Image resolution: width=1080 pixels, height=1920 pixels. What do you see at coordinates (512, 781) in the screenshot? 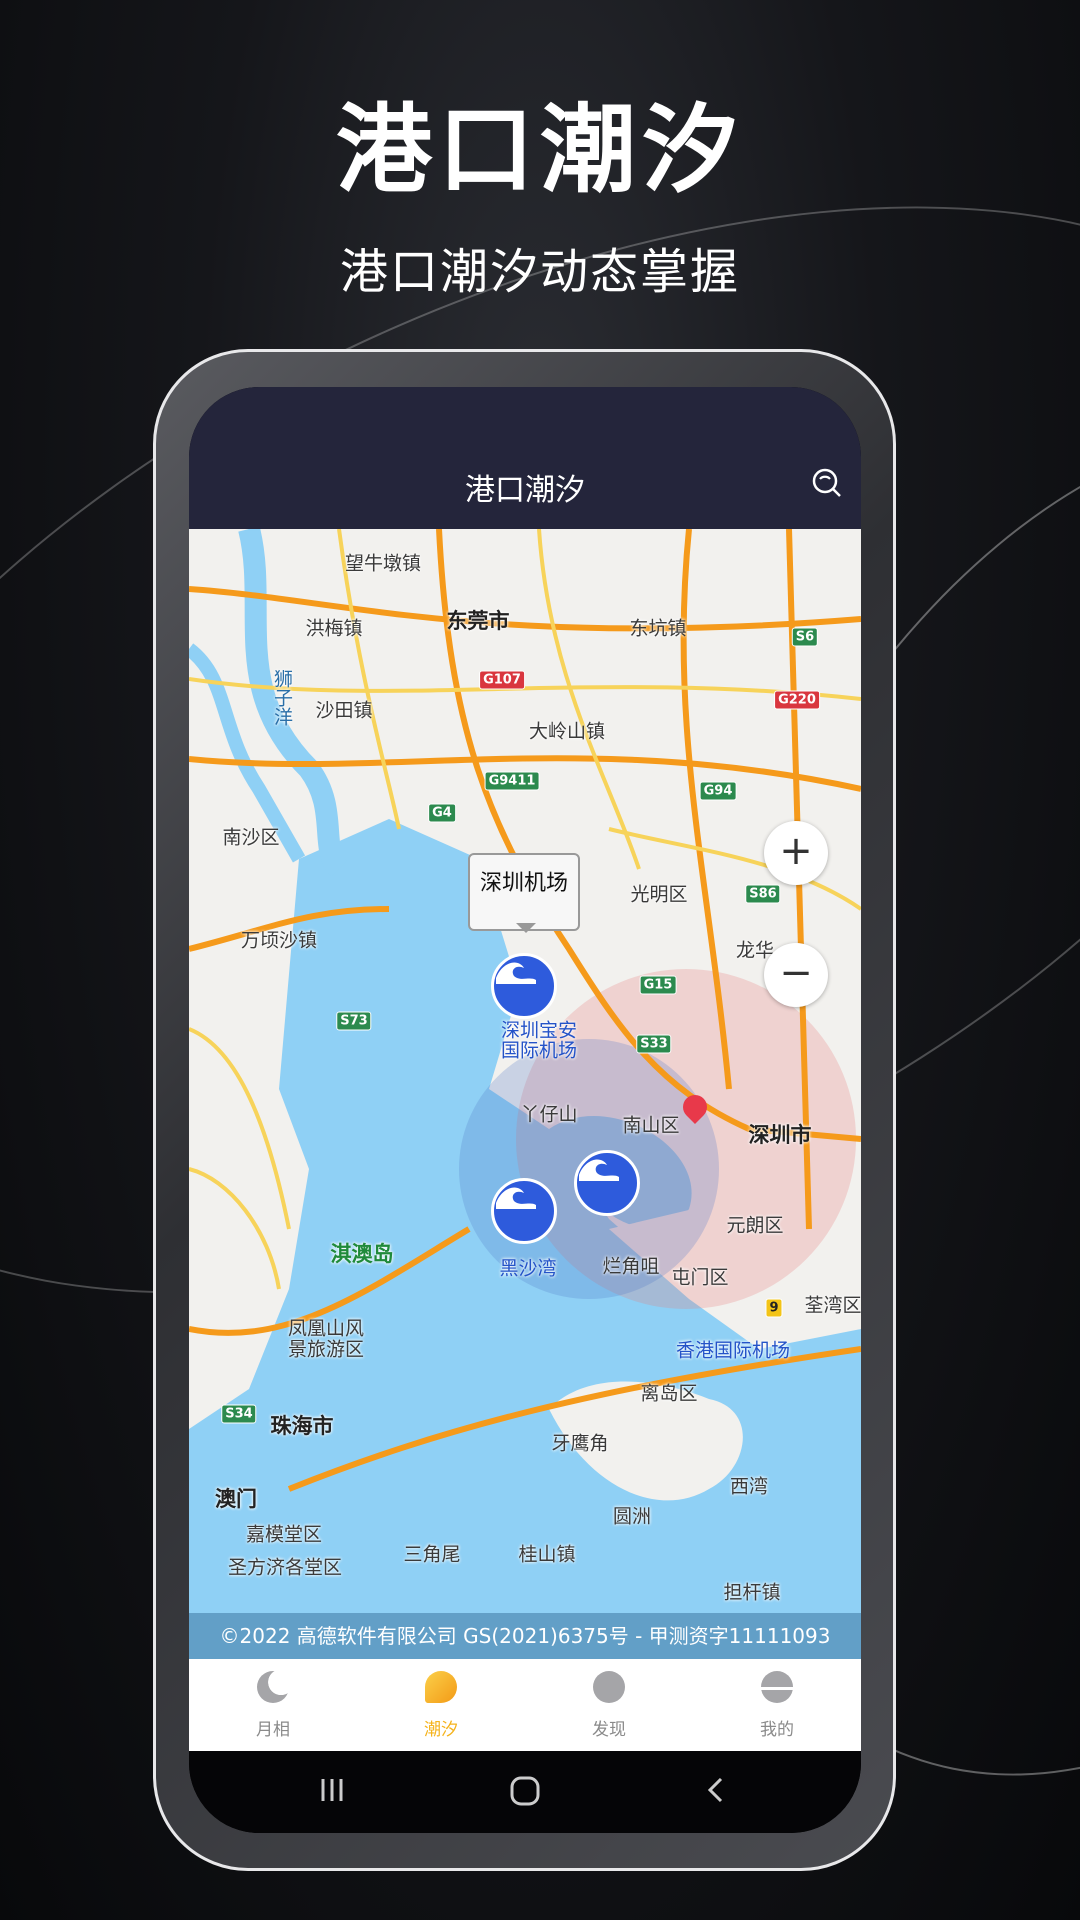
I see `road-badge: G9411` at bounding box center [512, 781].